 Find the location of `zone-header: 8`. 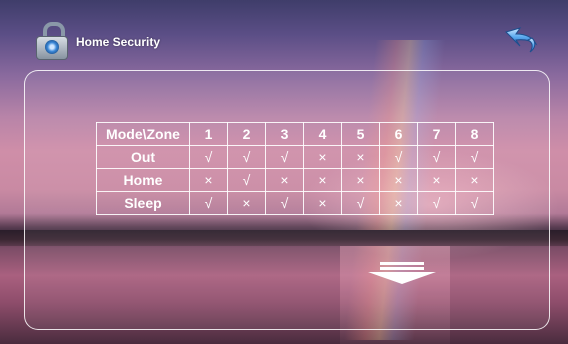

zone-header: 8 is located at coordinates (474, 134).